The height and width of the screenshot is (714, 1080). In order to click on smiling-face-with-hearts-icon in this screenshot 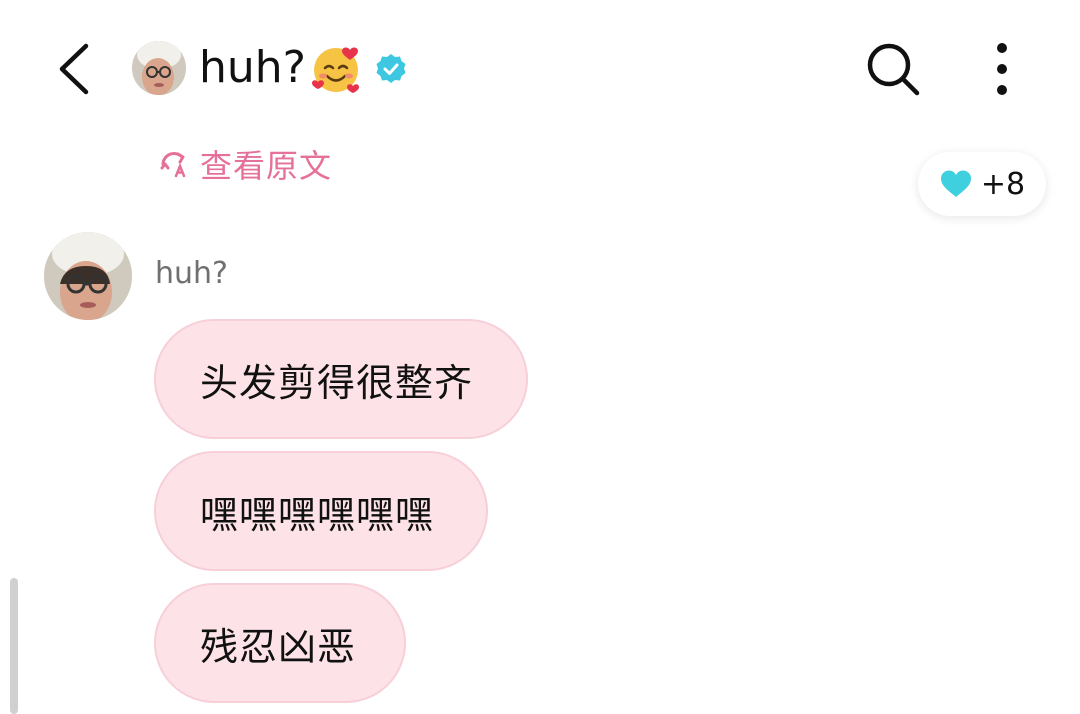, I will do `click(336, 69)`.